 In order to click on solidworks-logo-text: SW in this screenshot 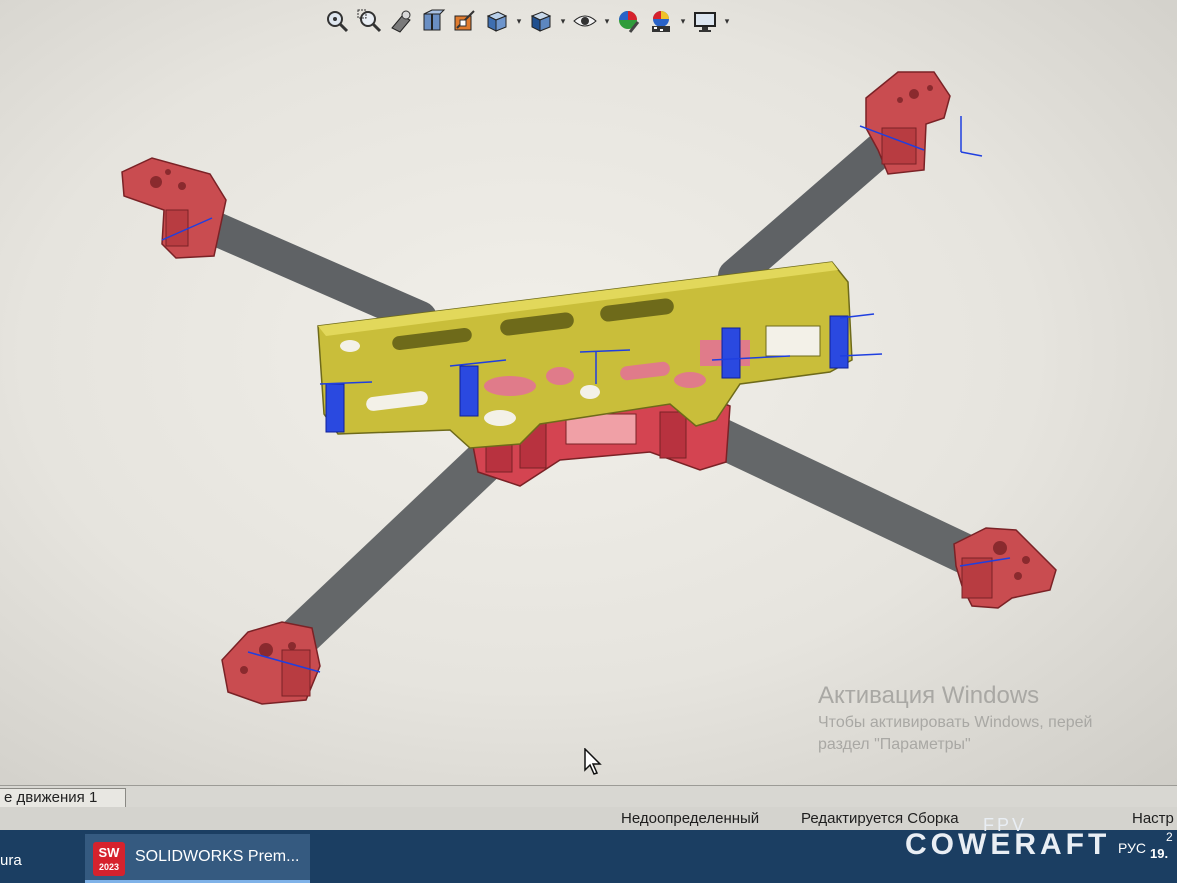, I will do `click(109, 852)`.